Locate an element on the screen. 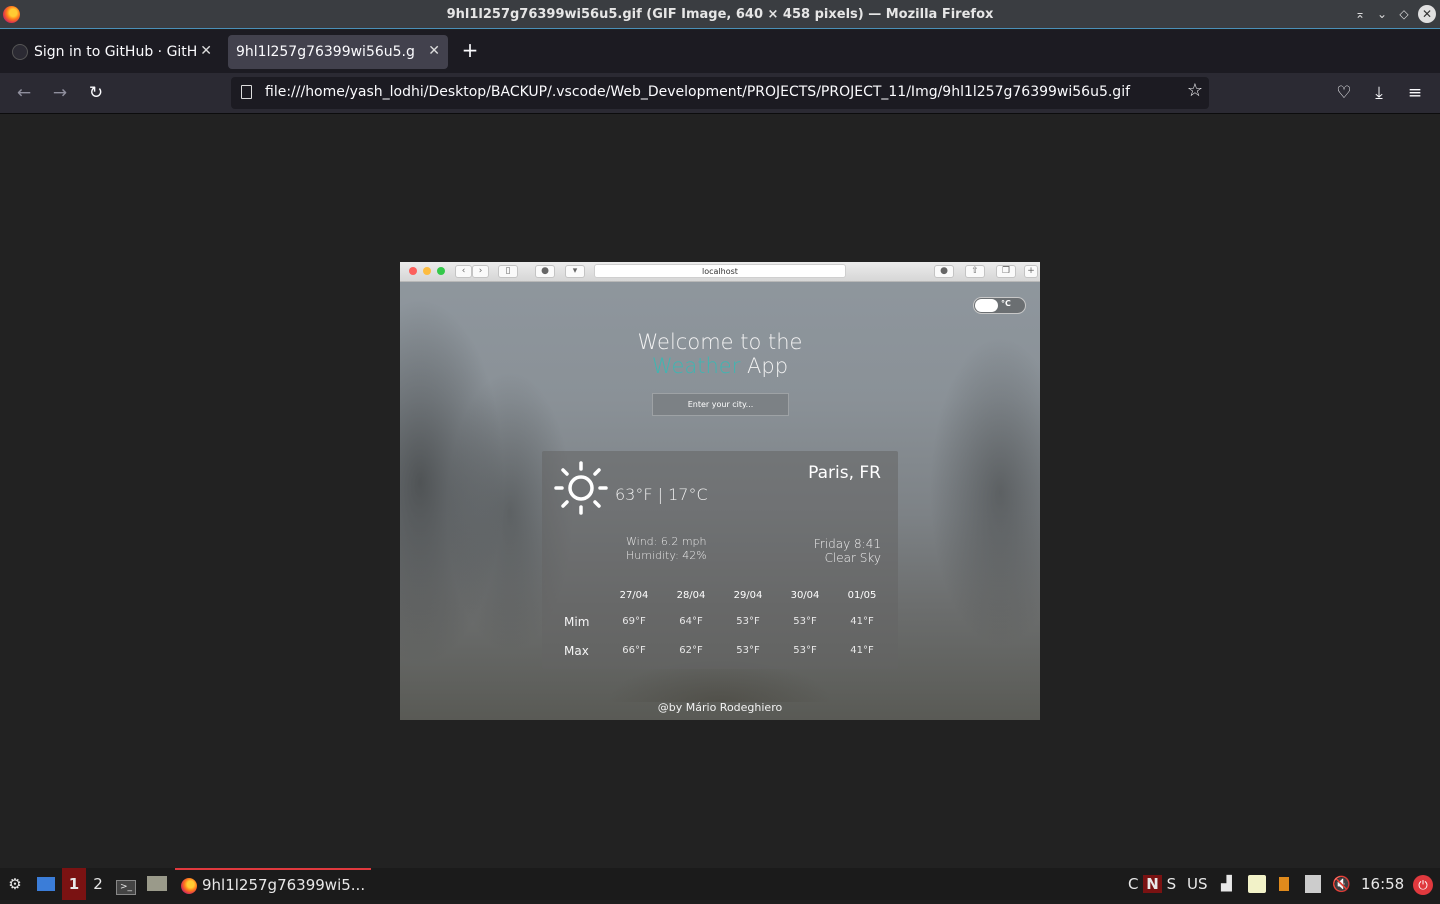 This screenshot has height=904, width=1440. pocket-icon: ♡ is located at coordinates (1344, 93).